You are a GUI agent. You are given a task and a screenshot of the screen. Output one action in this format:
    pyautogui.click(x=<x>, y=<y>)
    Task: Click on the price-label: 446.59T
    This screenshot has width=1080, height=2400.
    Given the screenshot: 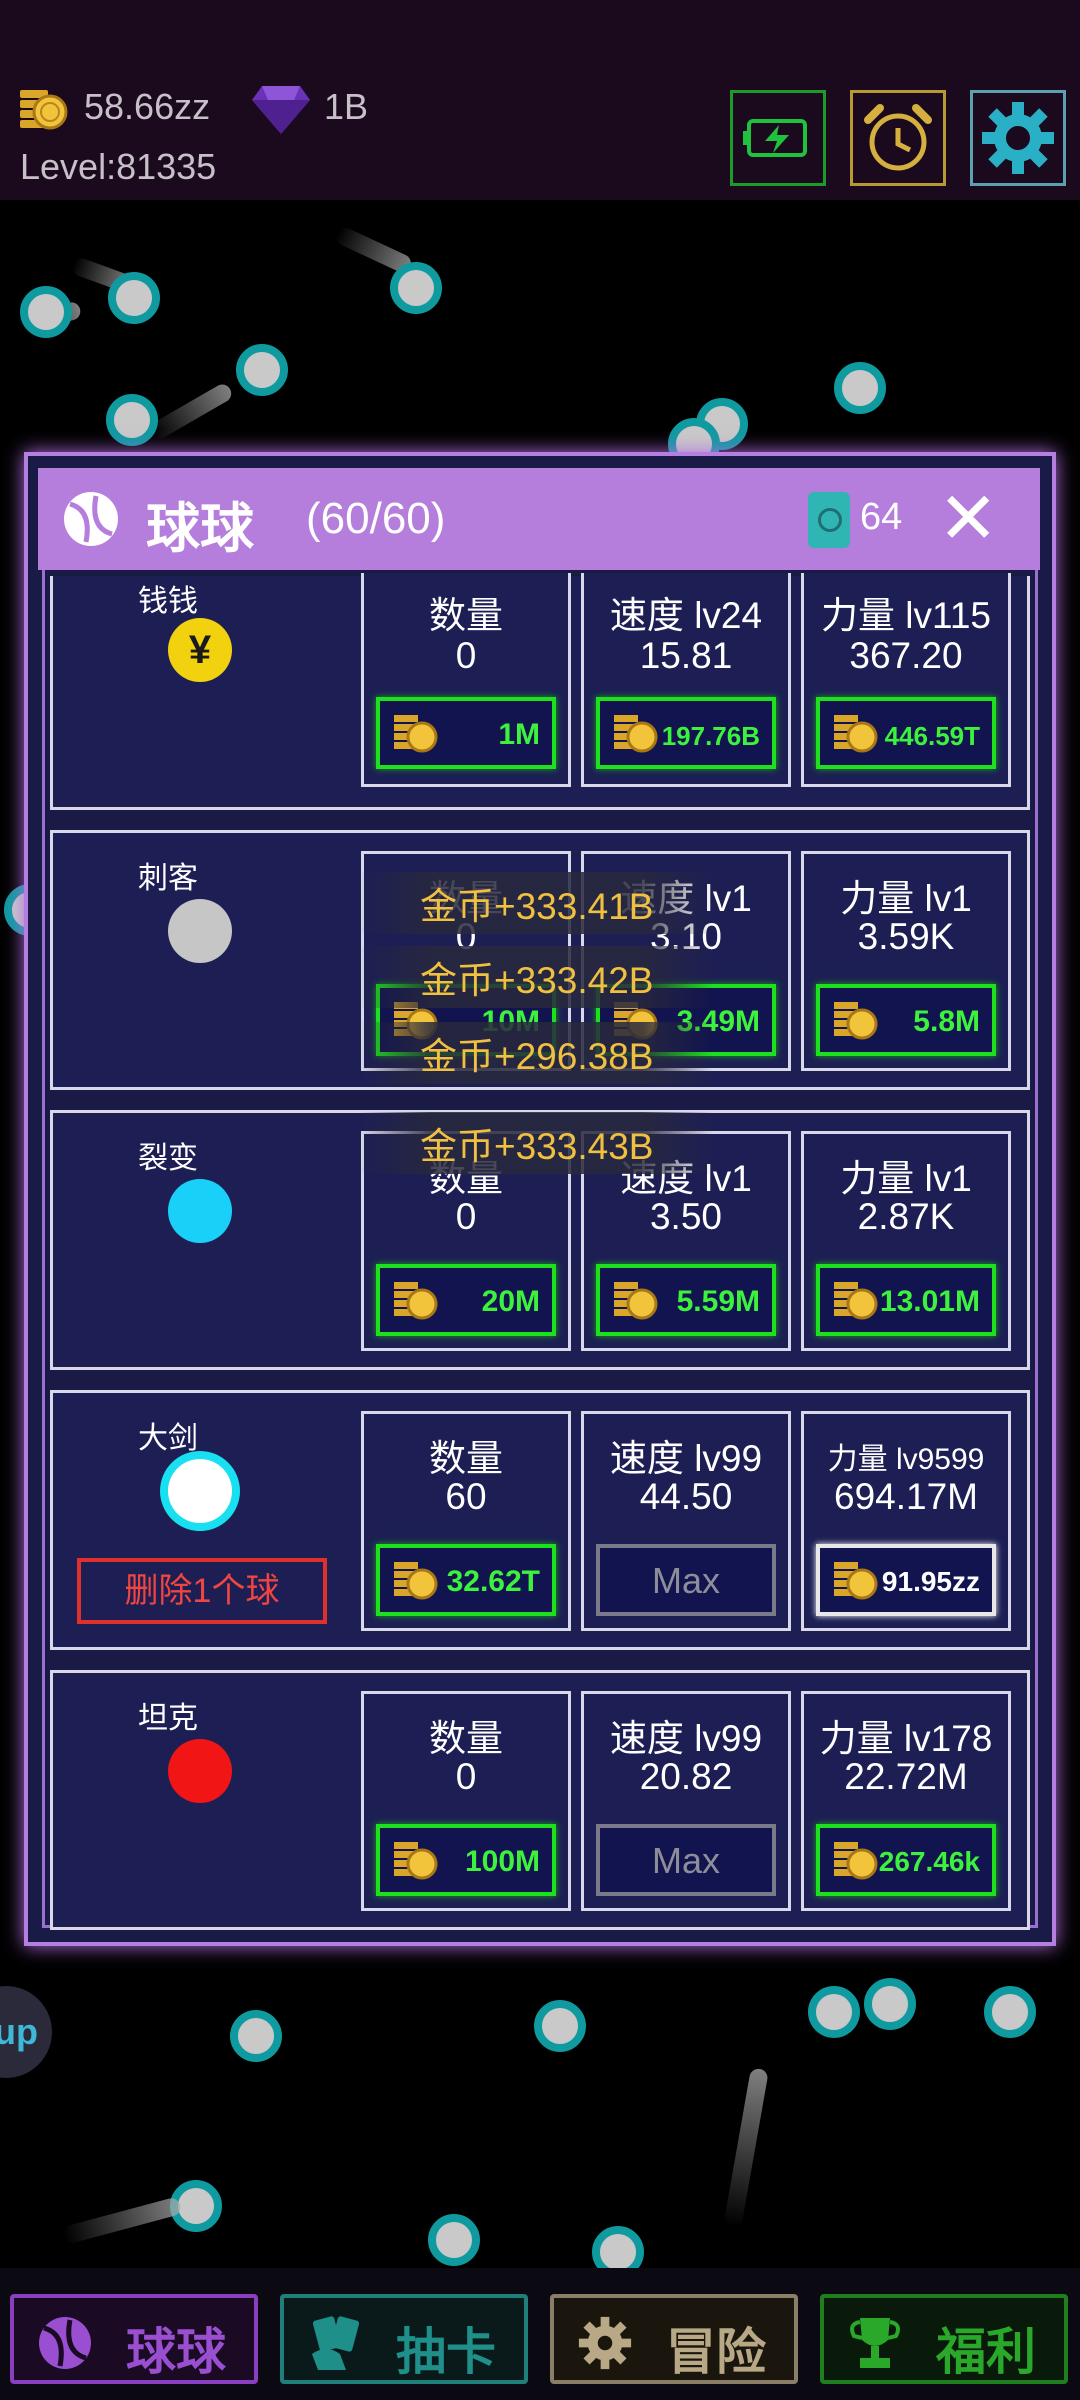 What is the action you would take?
    pyautogui.click(x=932, y=736)
    